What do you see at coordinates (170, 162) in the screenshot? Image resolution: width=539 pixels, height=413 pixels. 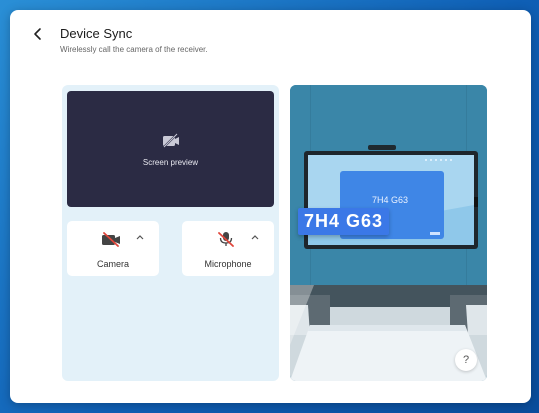 I see `screen-preview-label: Screen preview` at bounding box center [170, 162].